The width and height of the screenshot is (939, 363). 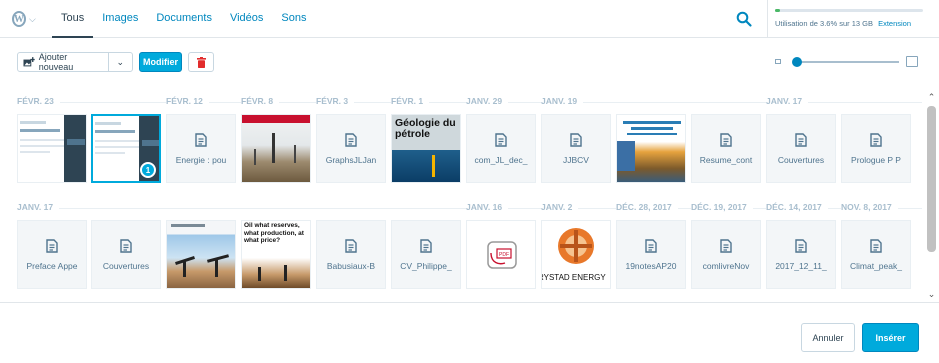 I want to click on media-item-image: 1, so click(x=126, y=148).